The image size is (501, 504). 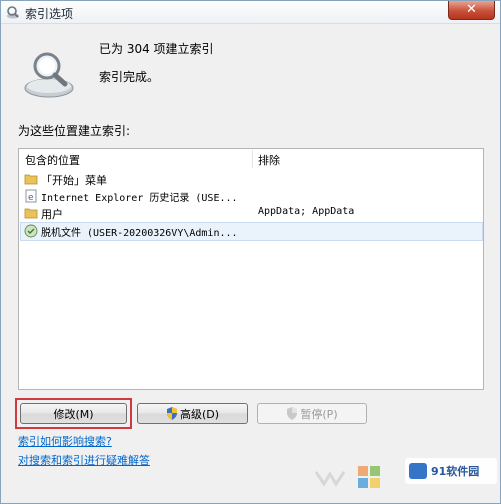 What do you see at coordinates (199, 414) in the screenshot?
I see `advanced-button-label: 高级(D)` at bounding box center [199, 414].